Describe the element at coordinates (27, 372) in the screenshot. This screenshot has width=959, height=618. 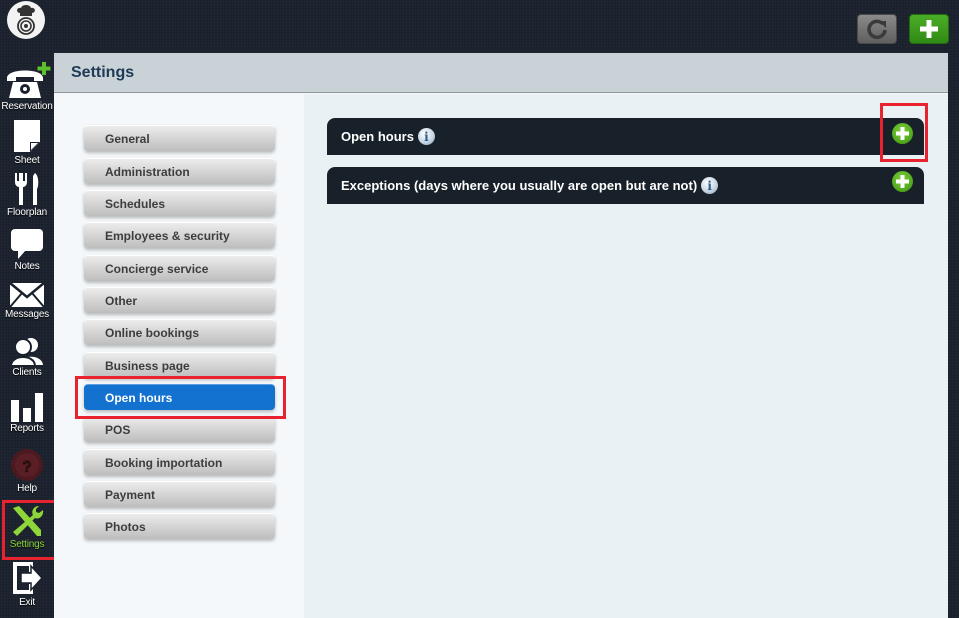
I see `sidebar-item-label: Clients` at that location.